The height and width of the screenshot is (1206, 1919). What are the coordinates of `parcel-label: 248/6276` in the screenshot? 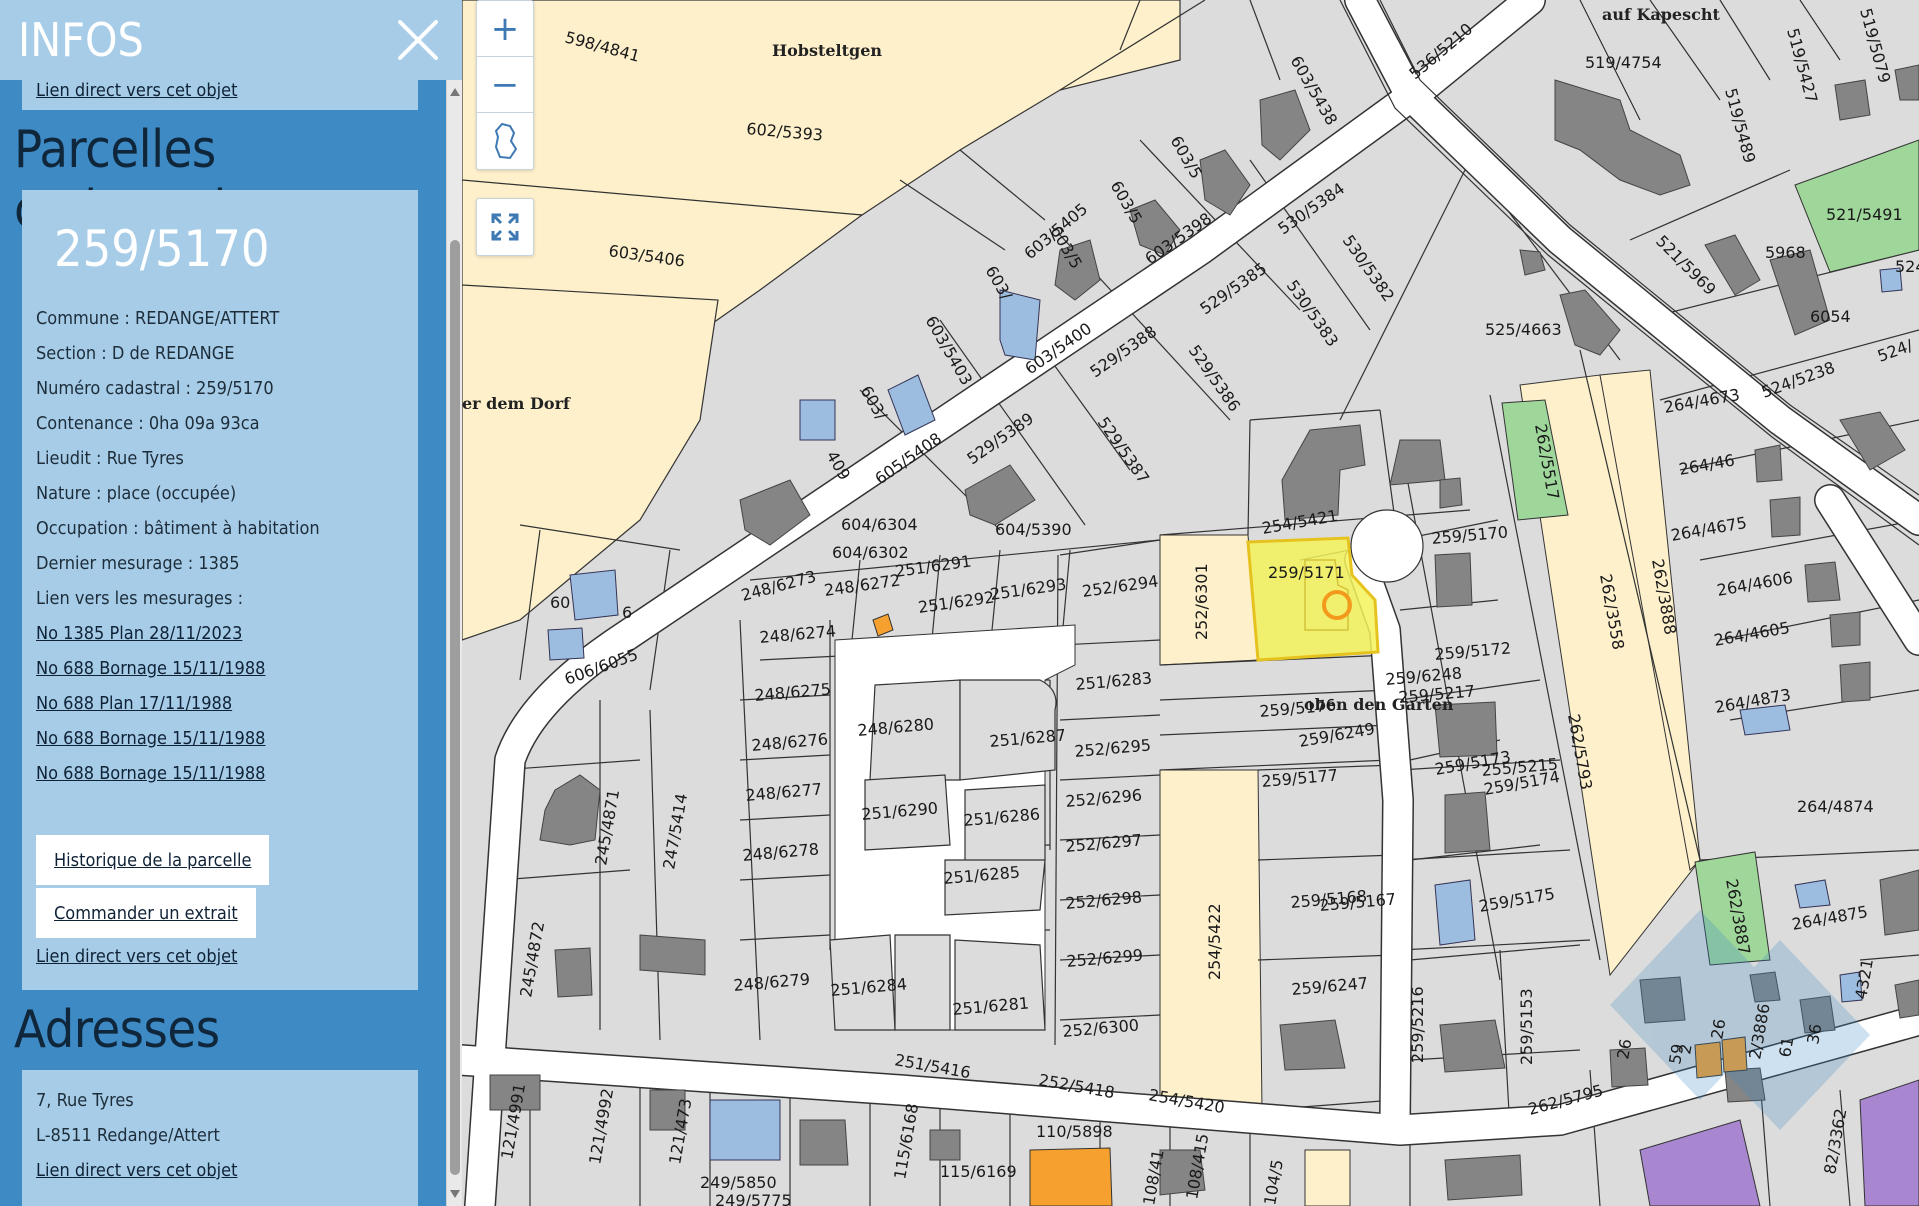 It's located at (790, 742).